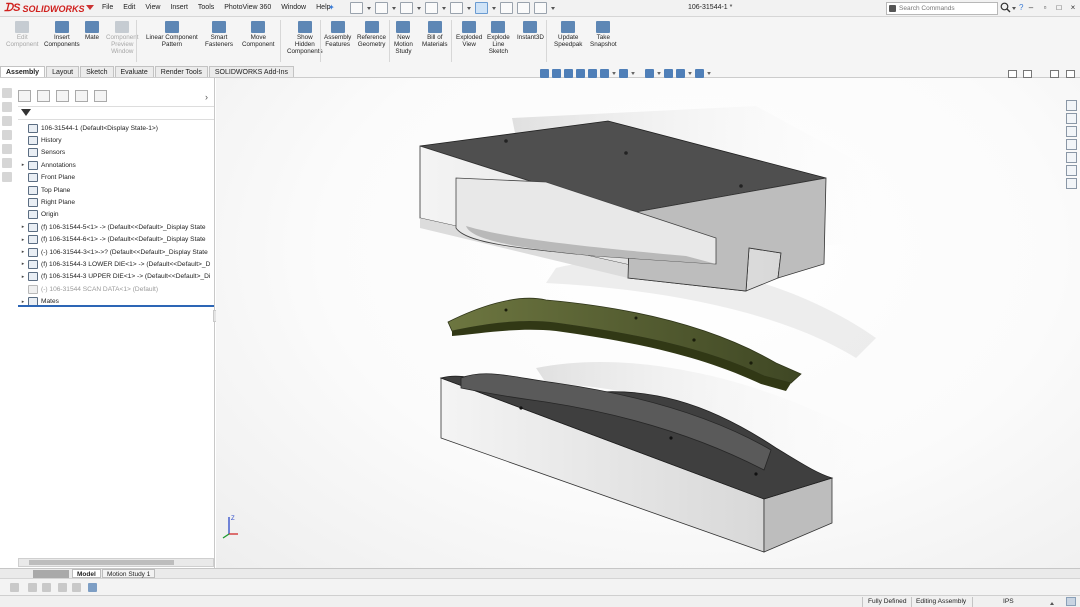  Describe the element at coordinates (116, 153) in the screenshot. I see `tree-item: Sensors` at that location.